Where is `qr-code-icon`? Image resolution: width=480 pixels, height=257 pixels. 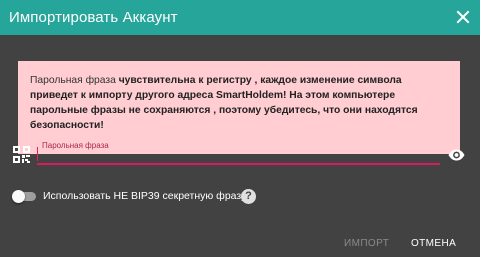 qr-code-icon is located at coordinates (21, 154).